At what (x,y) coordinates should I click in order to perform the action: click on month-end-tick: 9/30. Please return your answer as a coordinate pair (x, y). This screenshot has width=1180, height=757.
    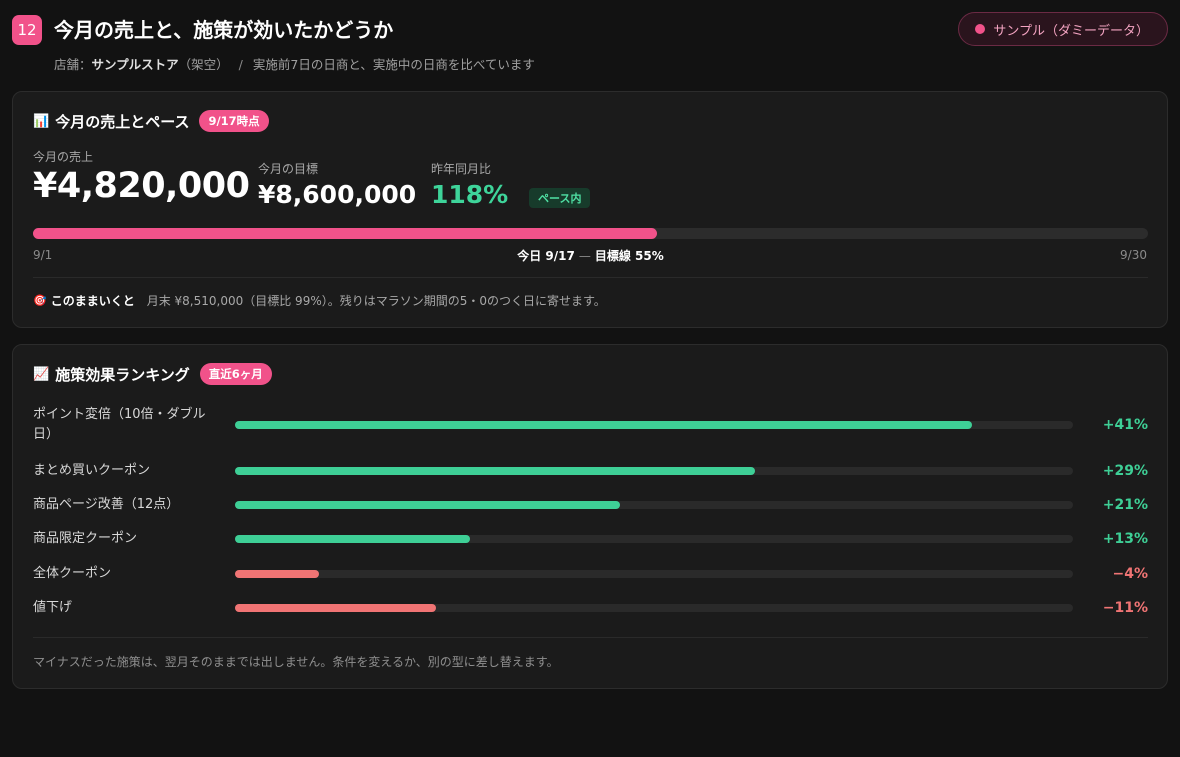
    Looking at the image, I should click on (1133, 255).